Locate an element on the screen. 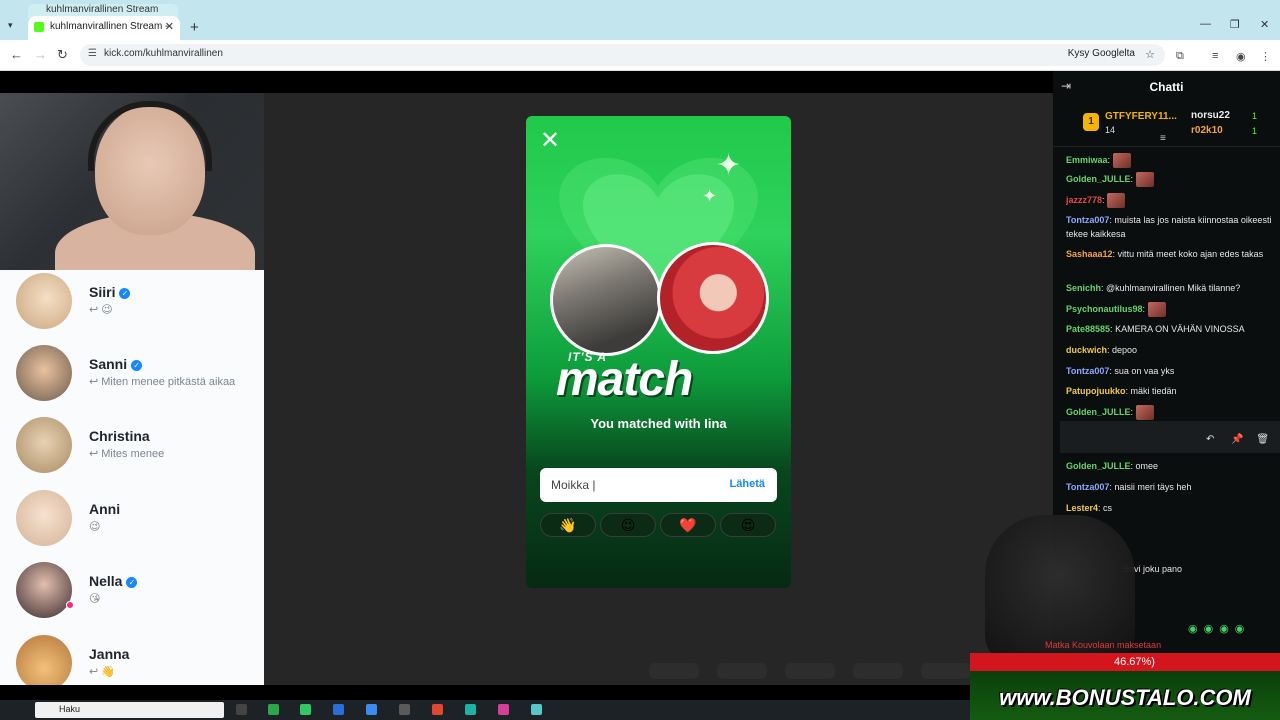  chat-text: depoo is located at coordinates (1125, 350).